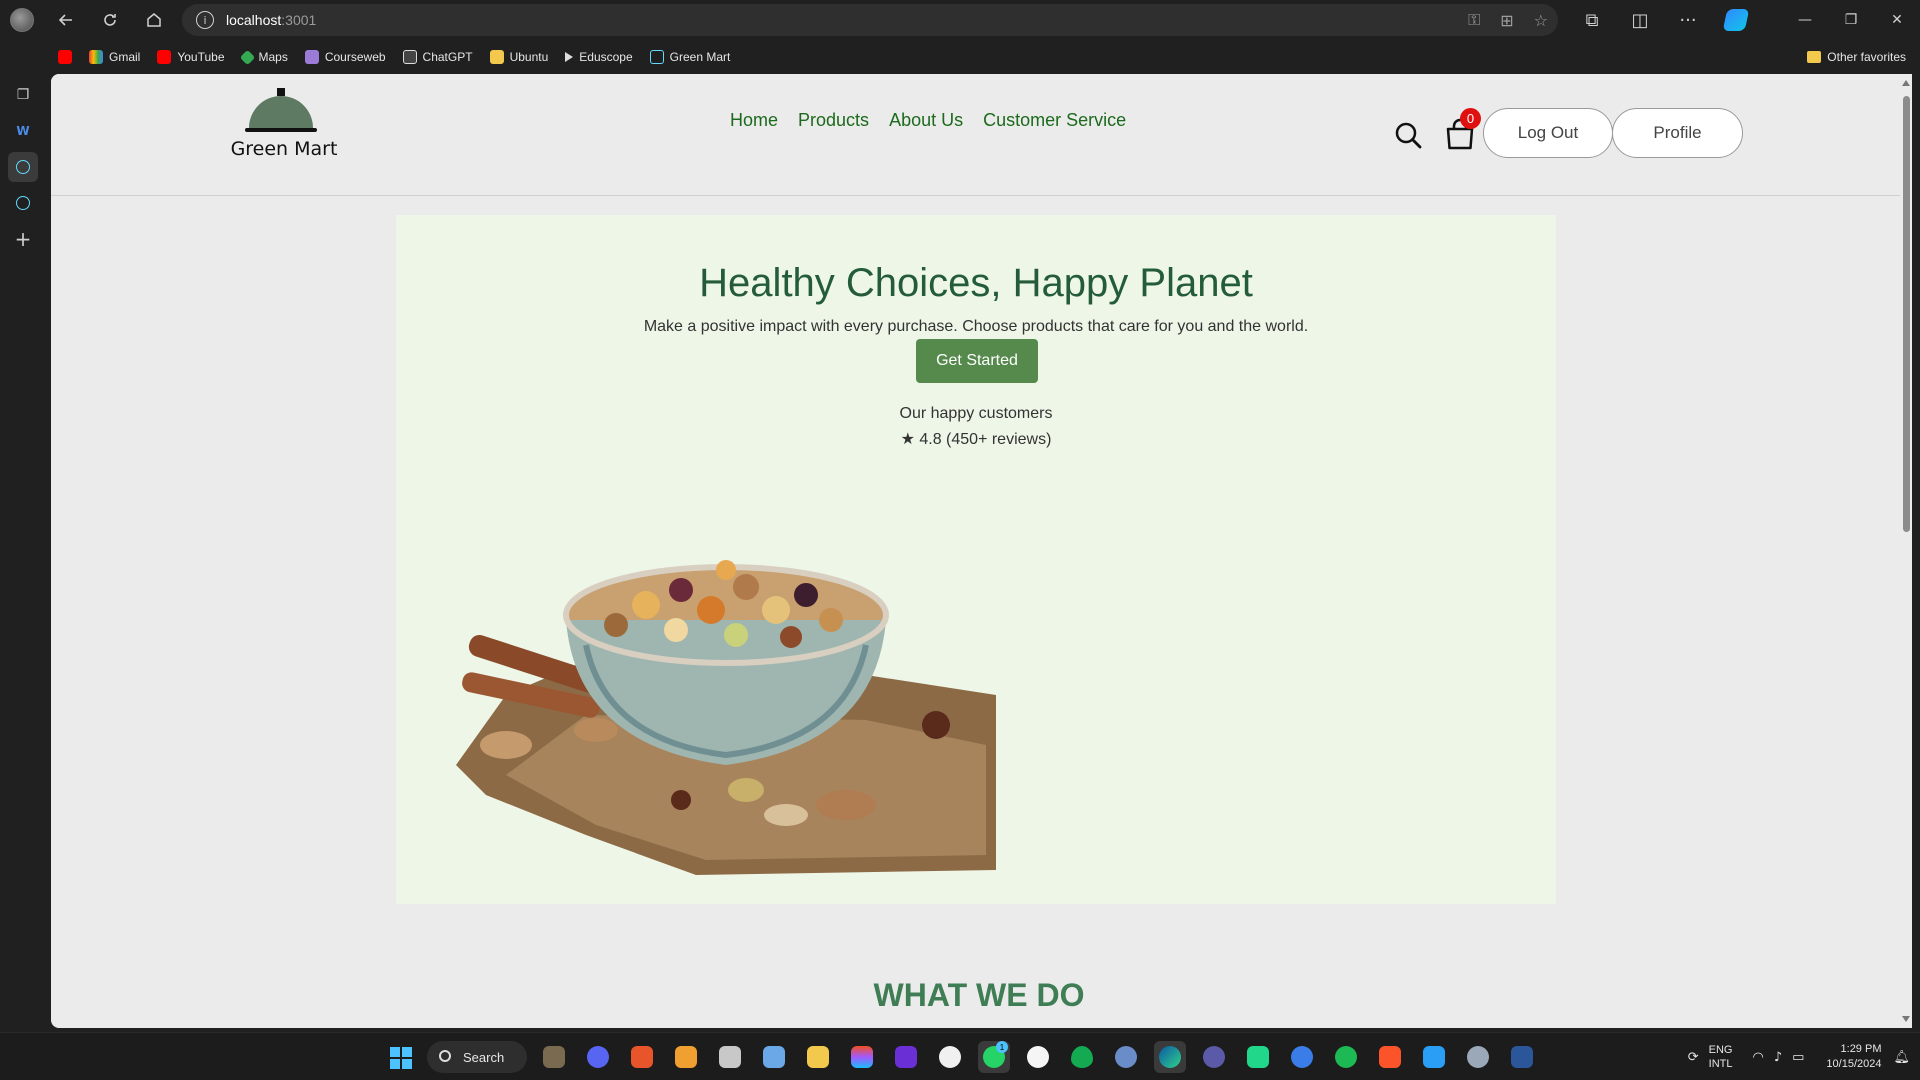  Describe the element at coordinates (518, 57) in the screenshot. I see `bookmark-ubuntu: Ubuntu` at that location.